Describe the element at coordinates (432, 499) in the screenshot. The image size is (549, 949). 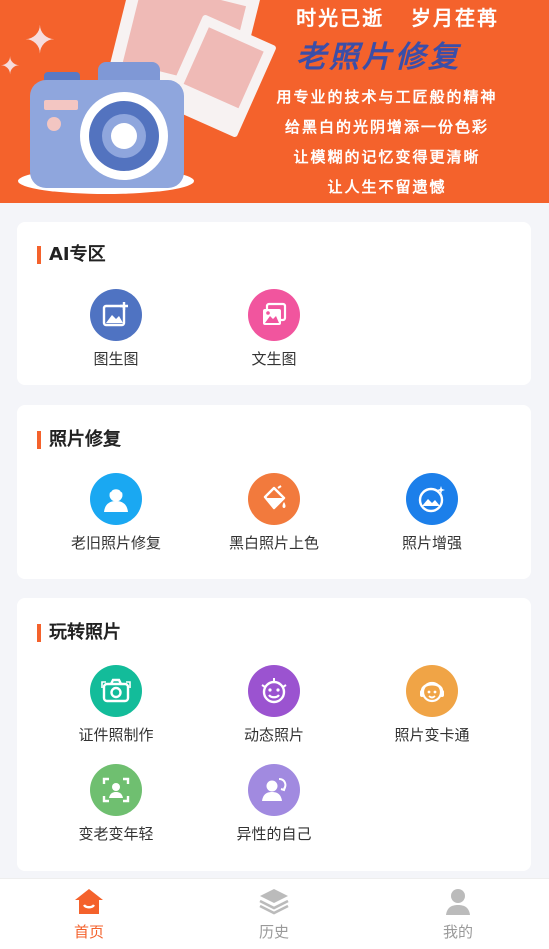
I see `magic-photo-icon` at that location.